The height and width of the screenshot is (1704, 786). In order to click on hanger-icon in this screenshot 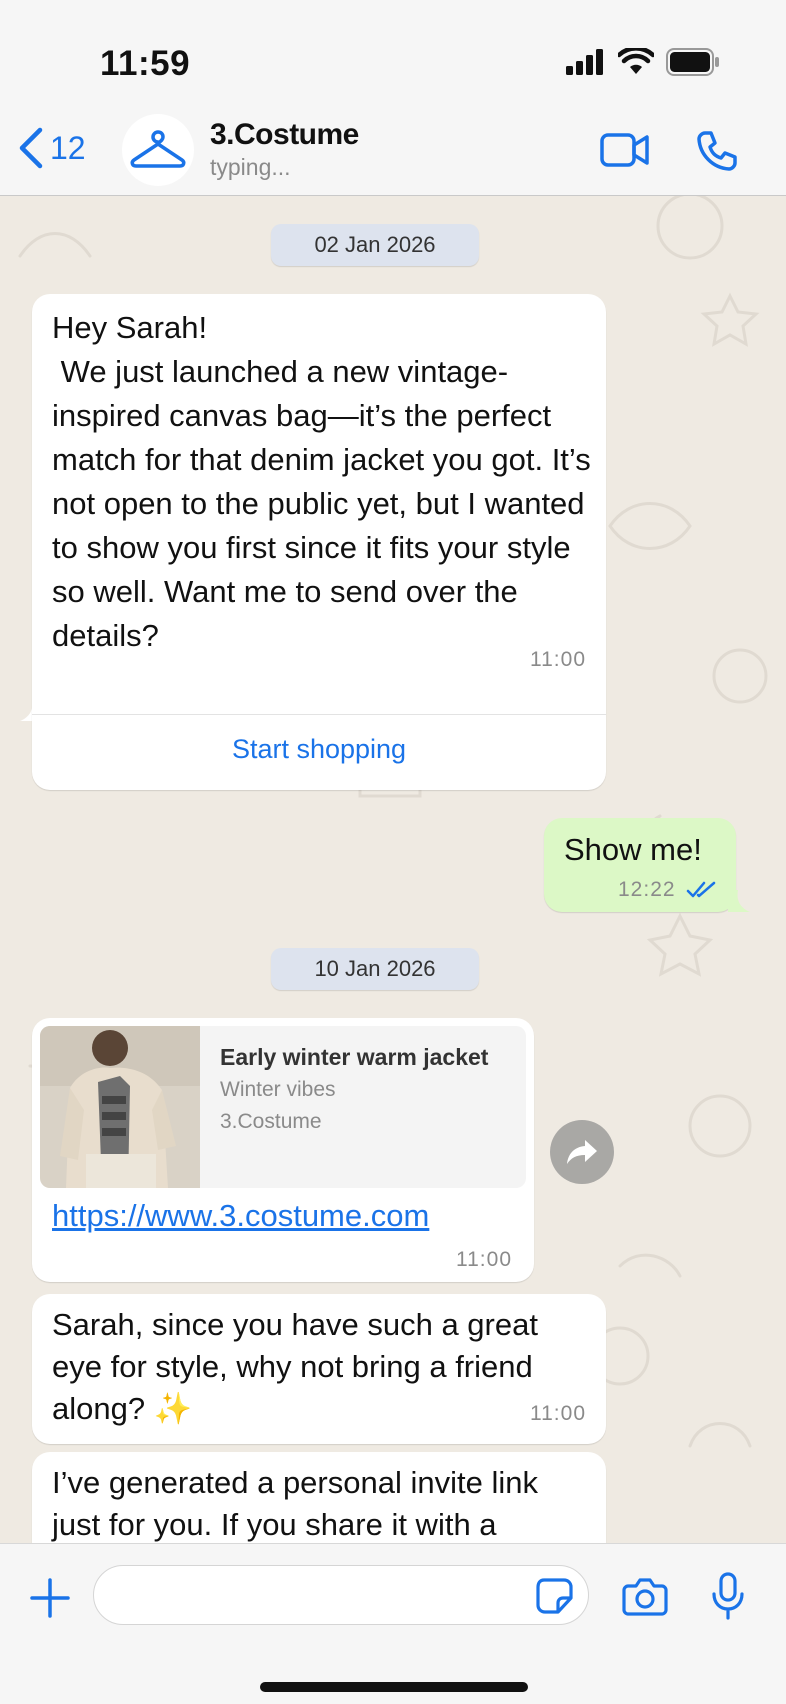, I will do `click(158, 149)`.